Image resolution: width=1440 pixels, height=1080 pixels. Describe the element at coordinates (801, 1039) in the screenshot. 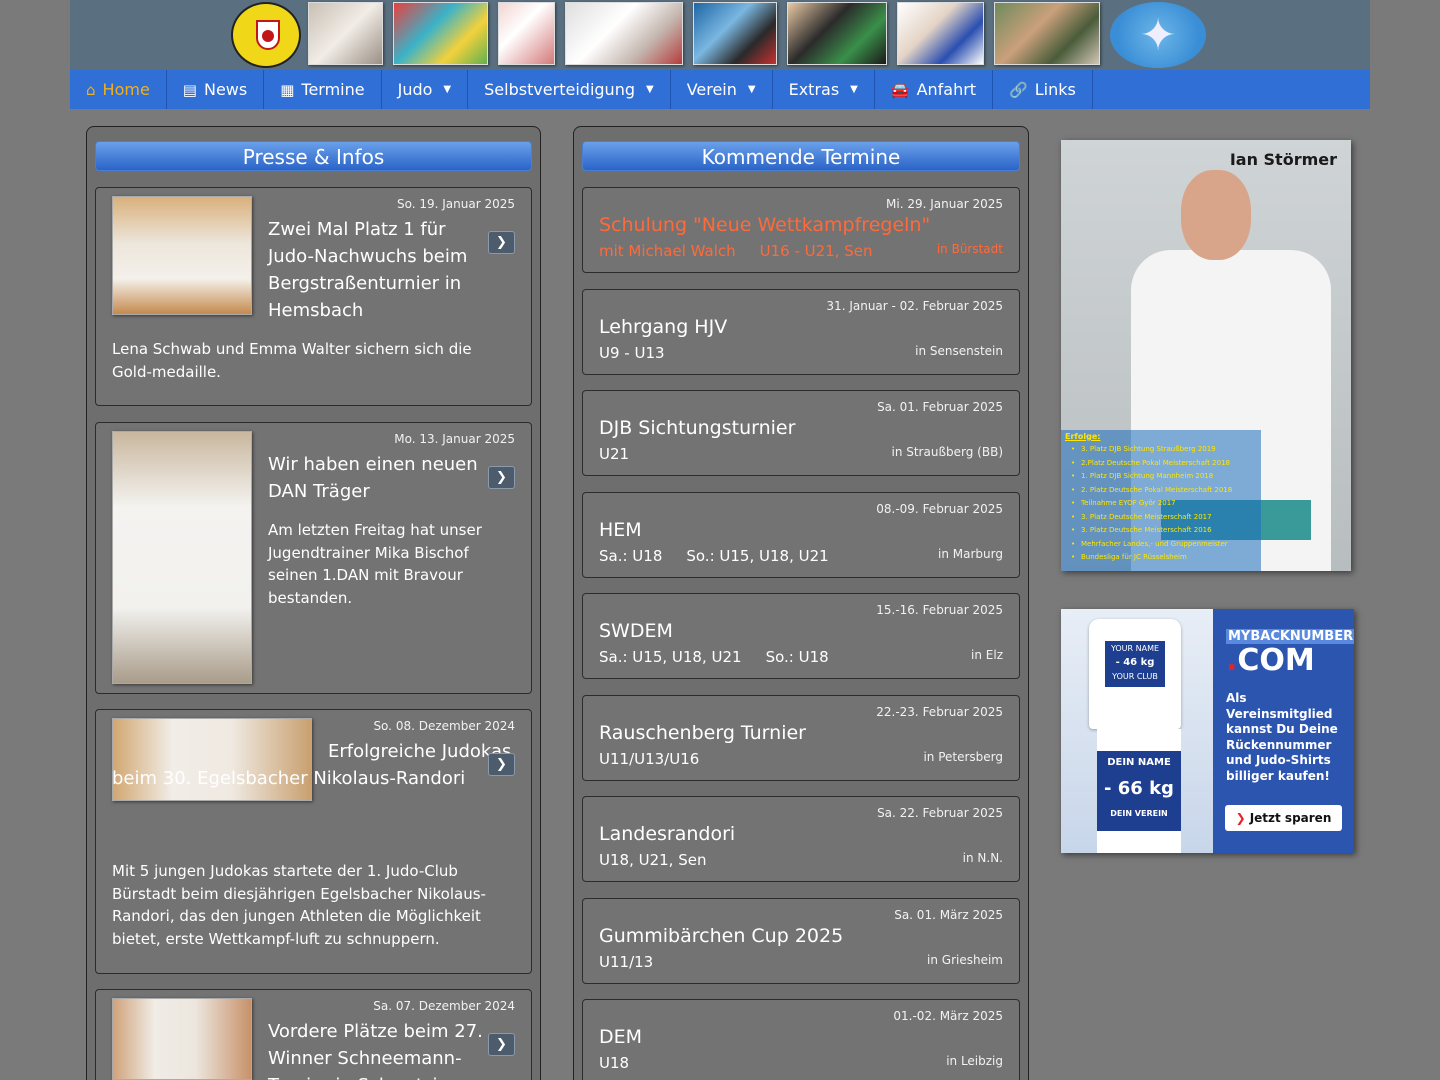

I see `event-item: 01.-02. März 2025 DEM U18 in Leibzig` at that location.